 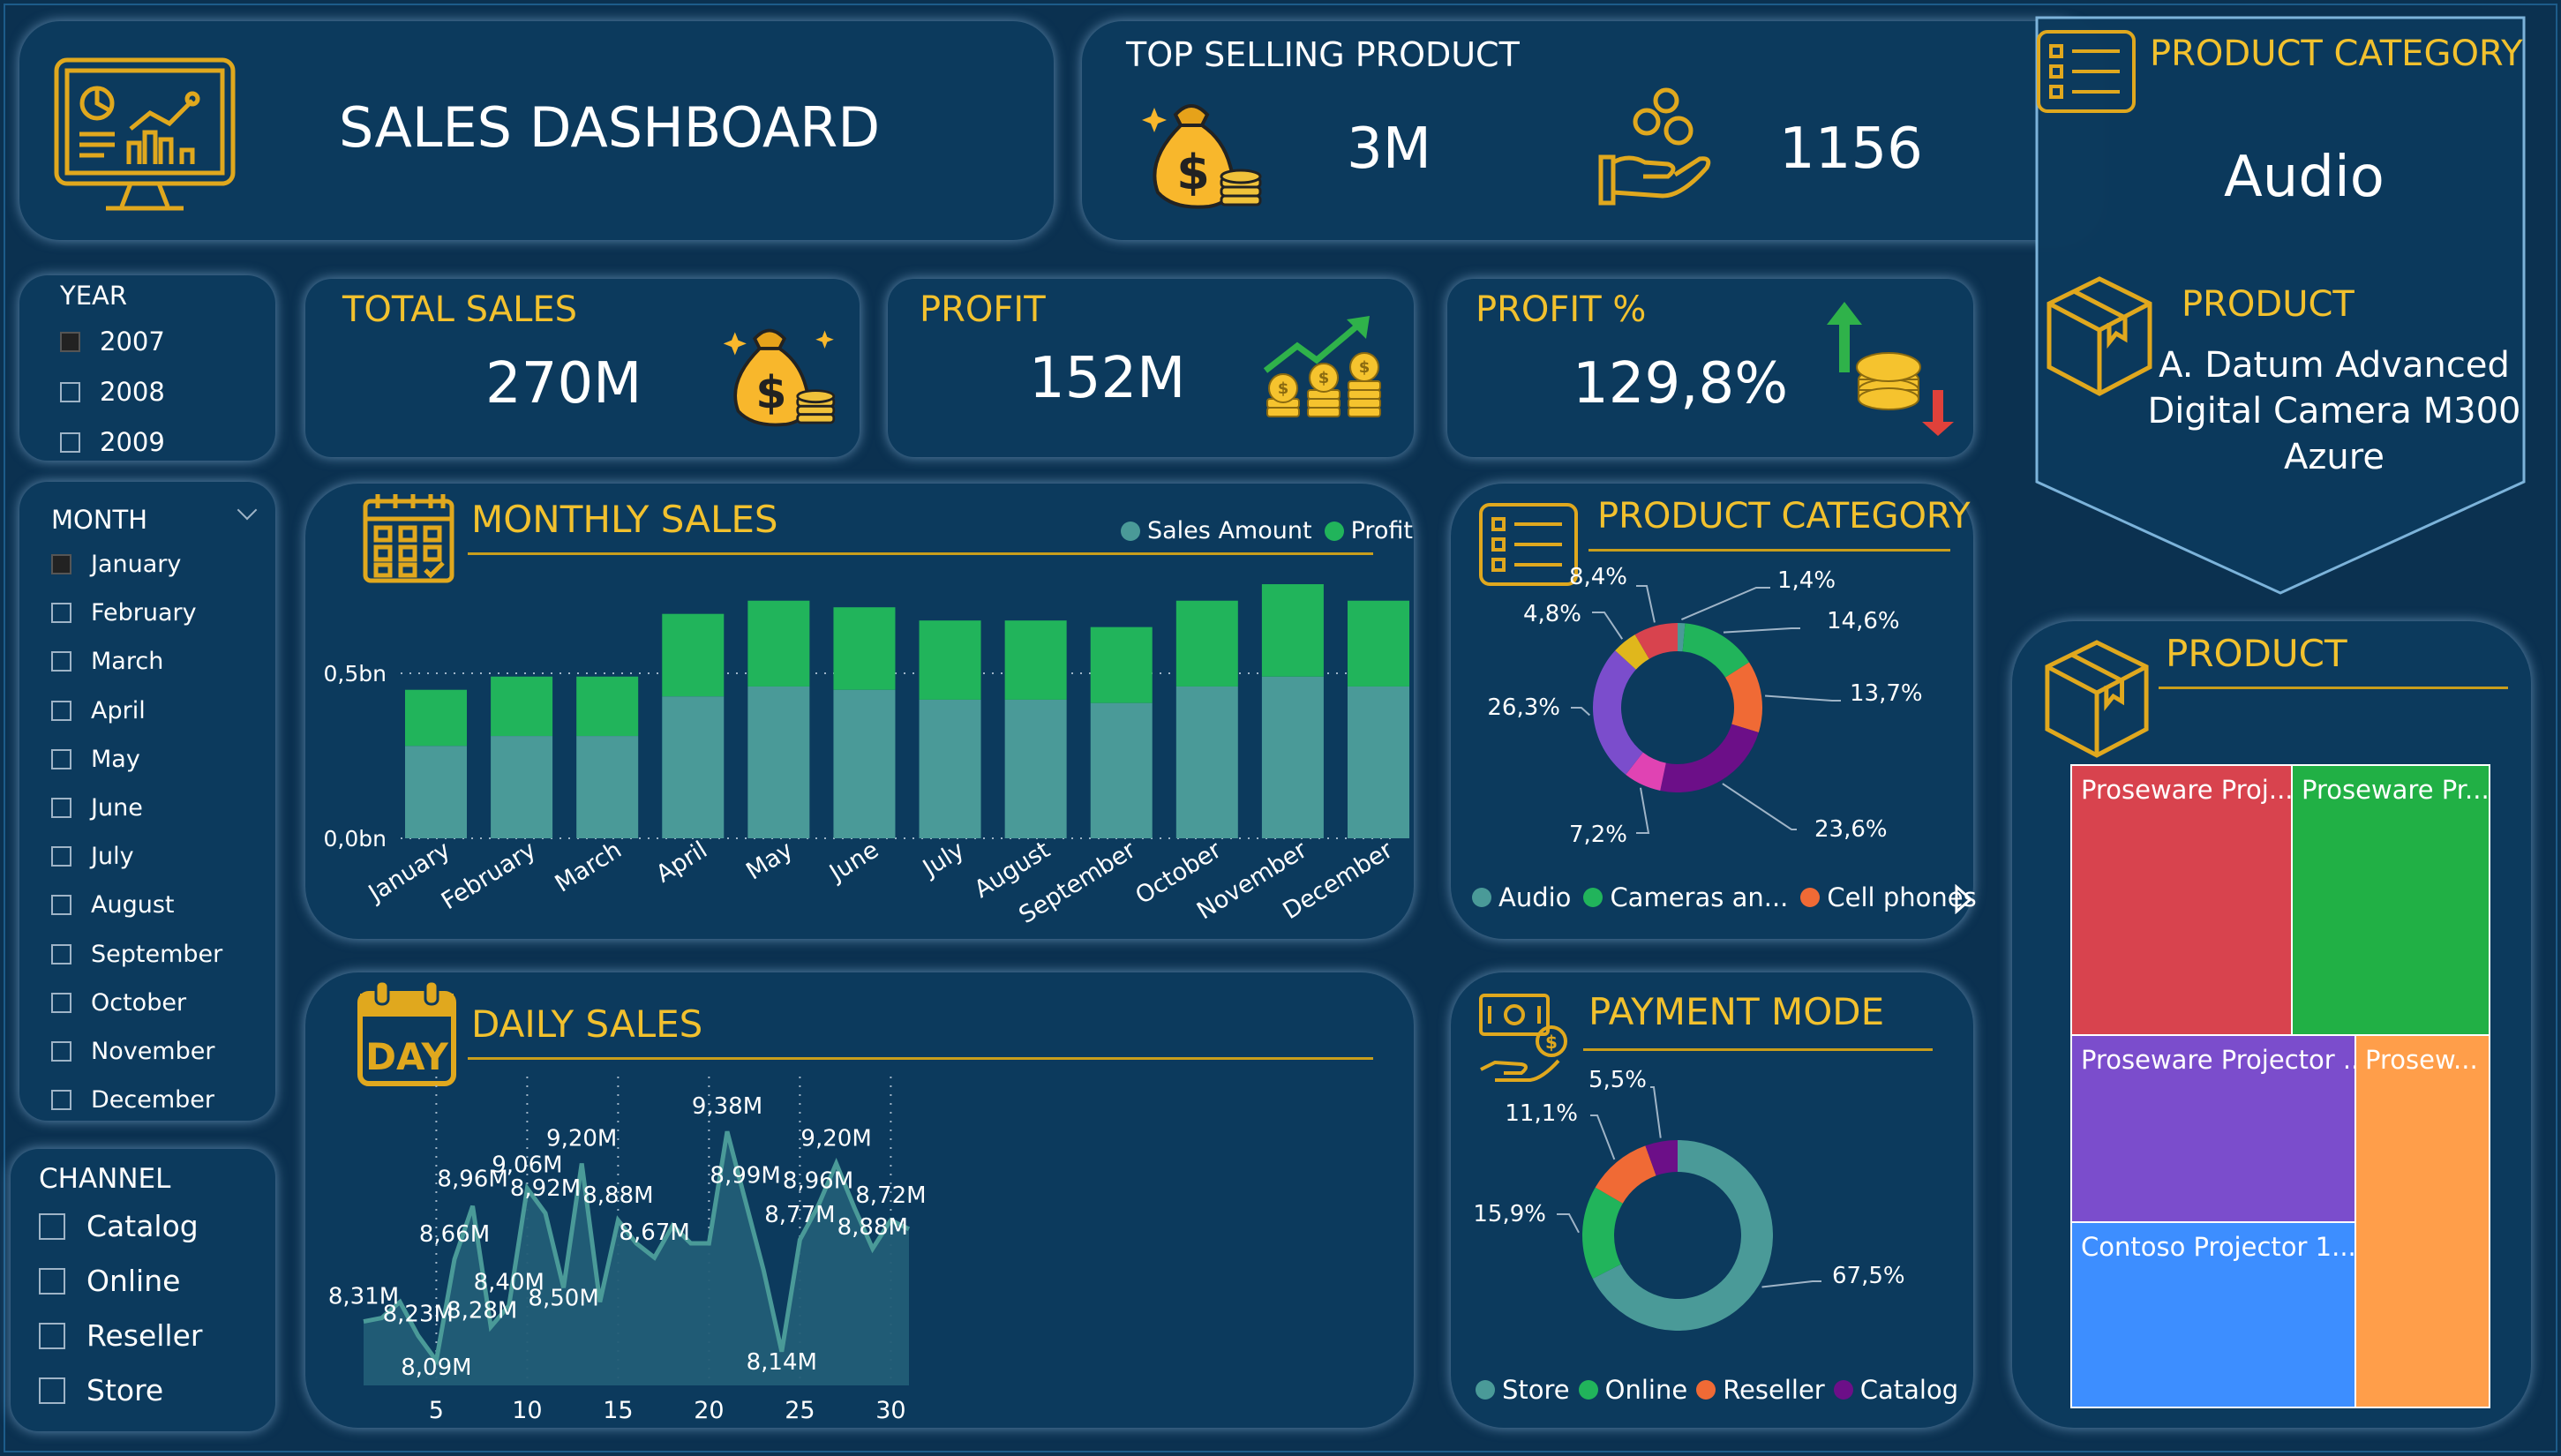 I want to click on data-label: 8,09M, so click(x=436, y=1368).